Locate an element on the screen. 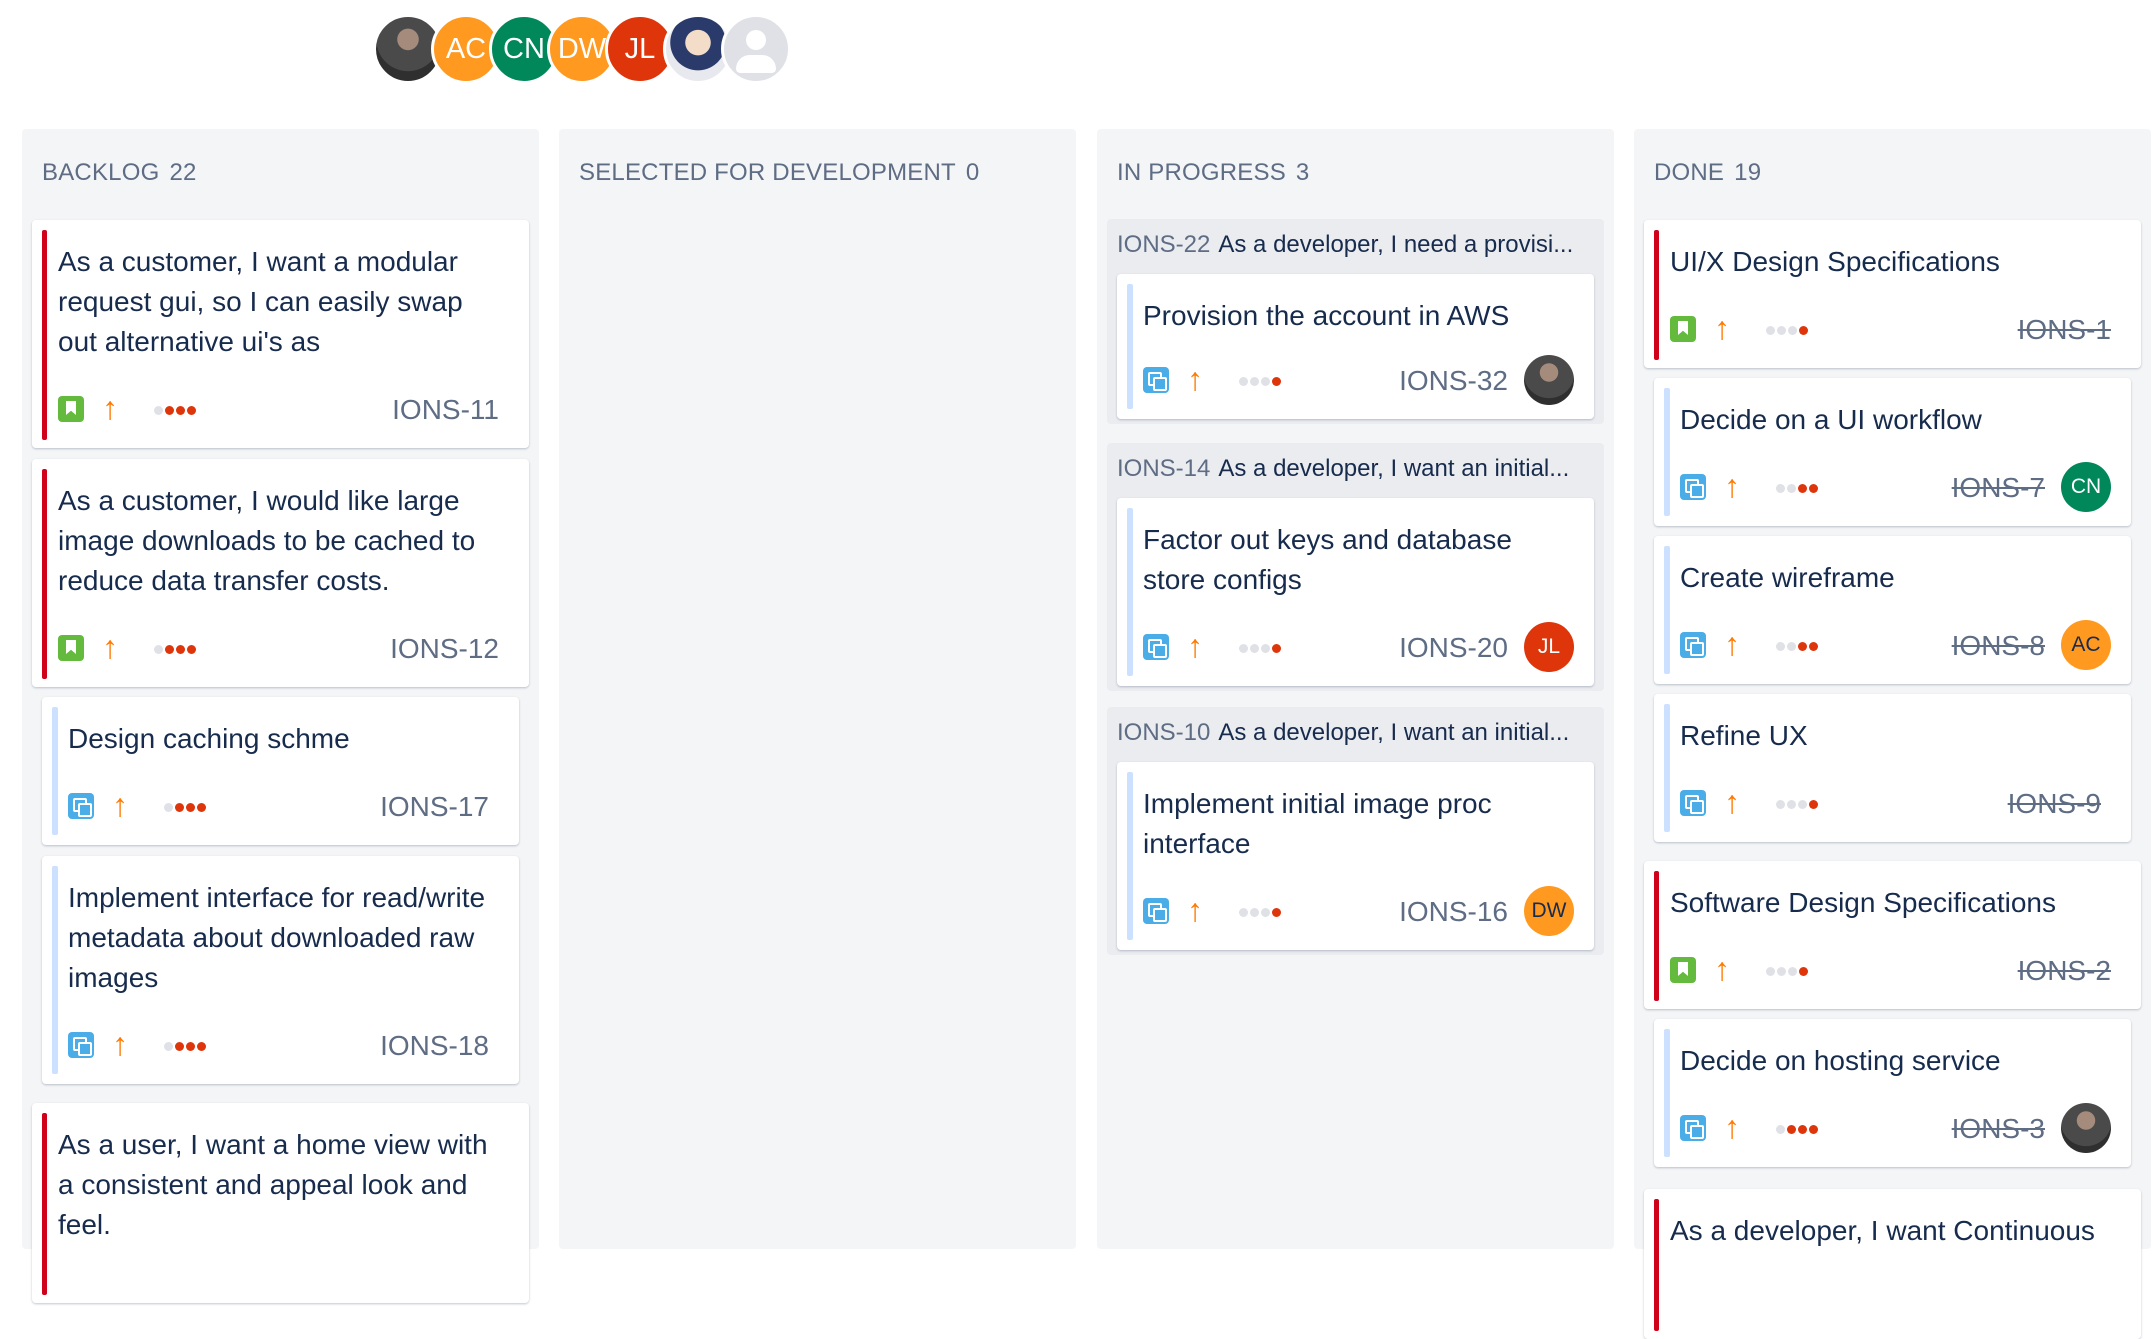 This screenshot has height=1339, width=2154. issue-key: IONS-1 is located at coordinates (2064, 330).